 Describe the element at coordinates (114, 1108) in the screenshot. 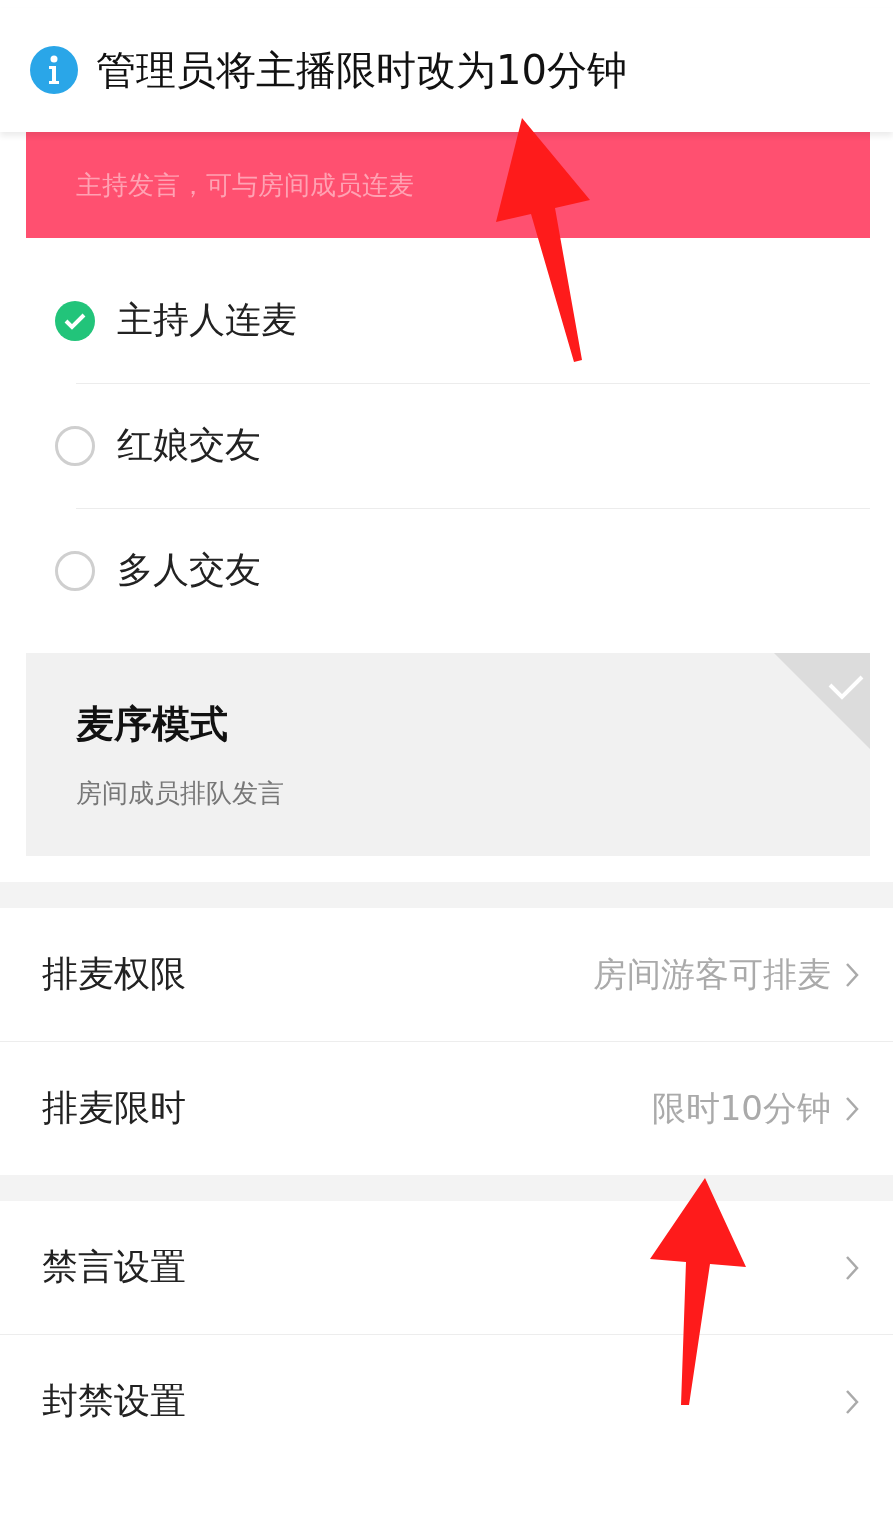

I see `setting-label: 排麦限时` at that location.